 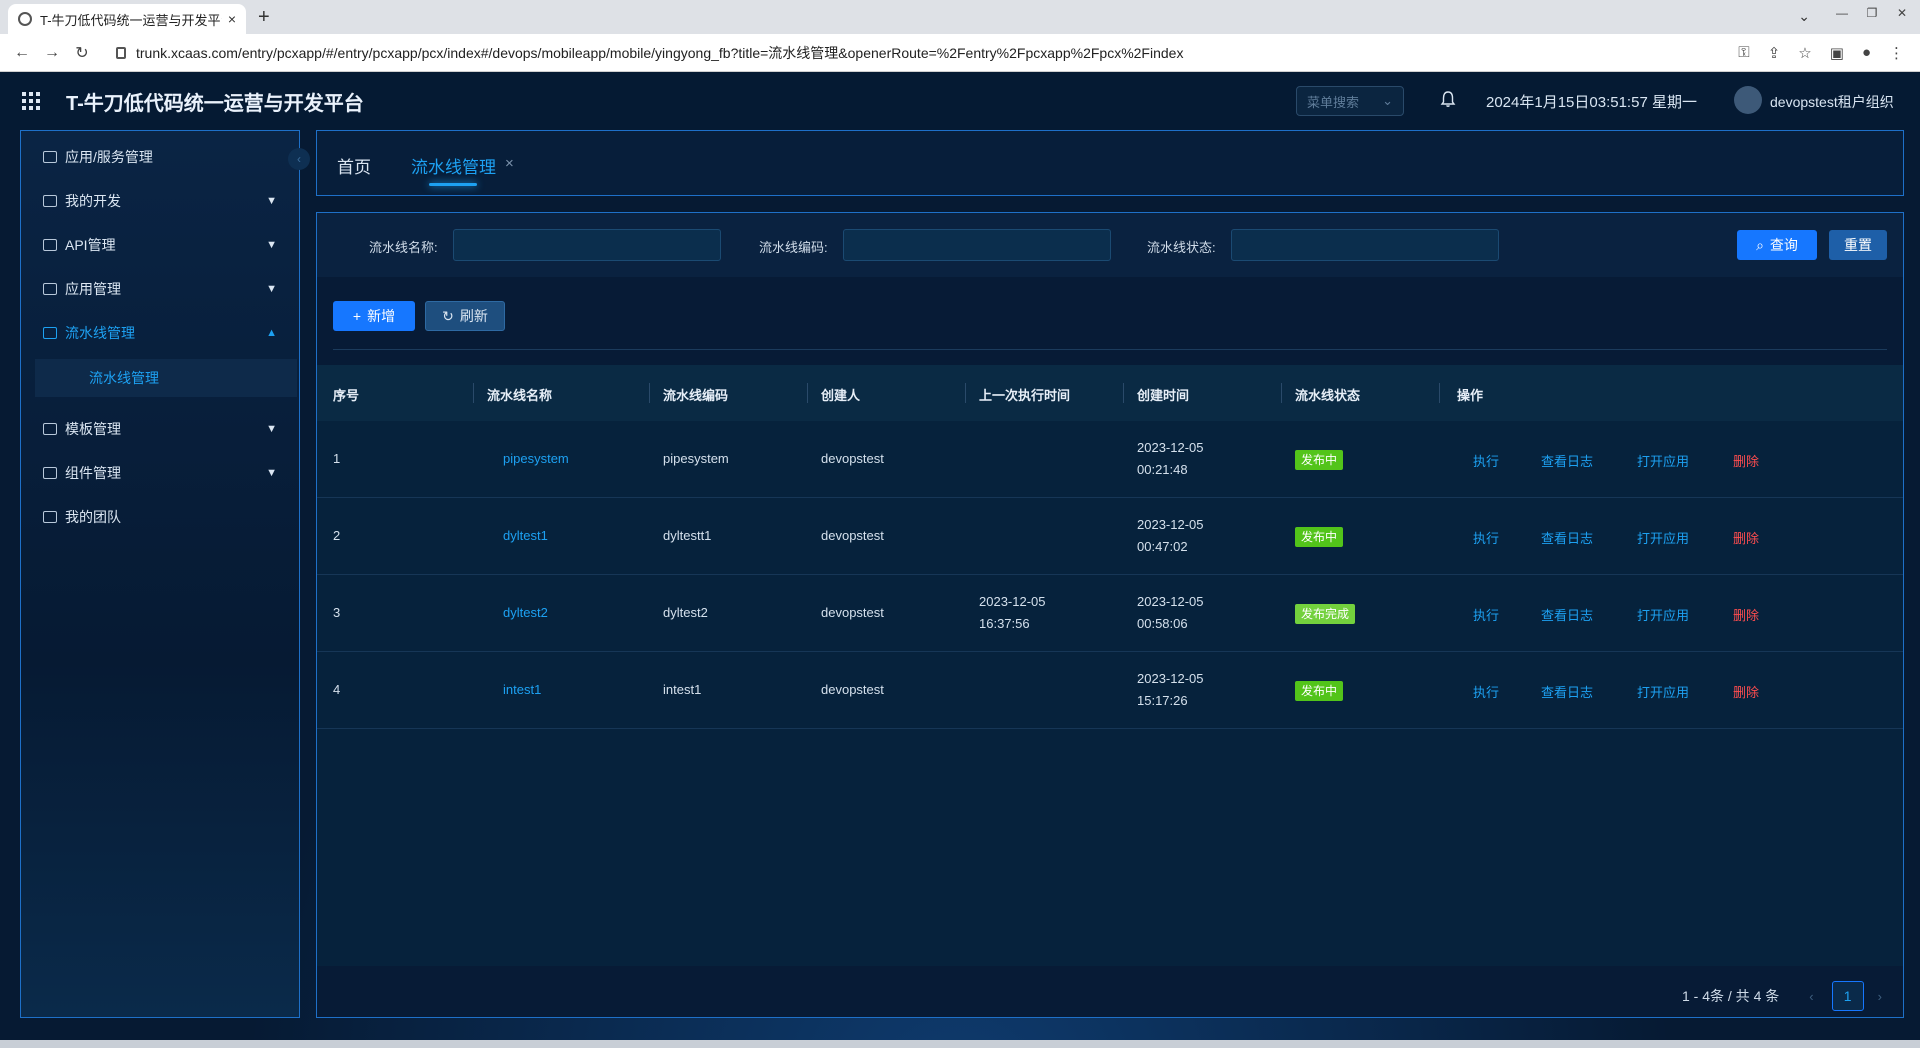 What do you see at coordinates (337, 689) in the screenshot?
I see `cell-index: 4` at bounding box center [337, 689].